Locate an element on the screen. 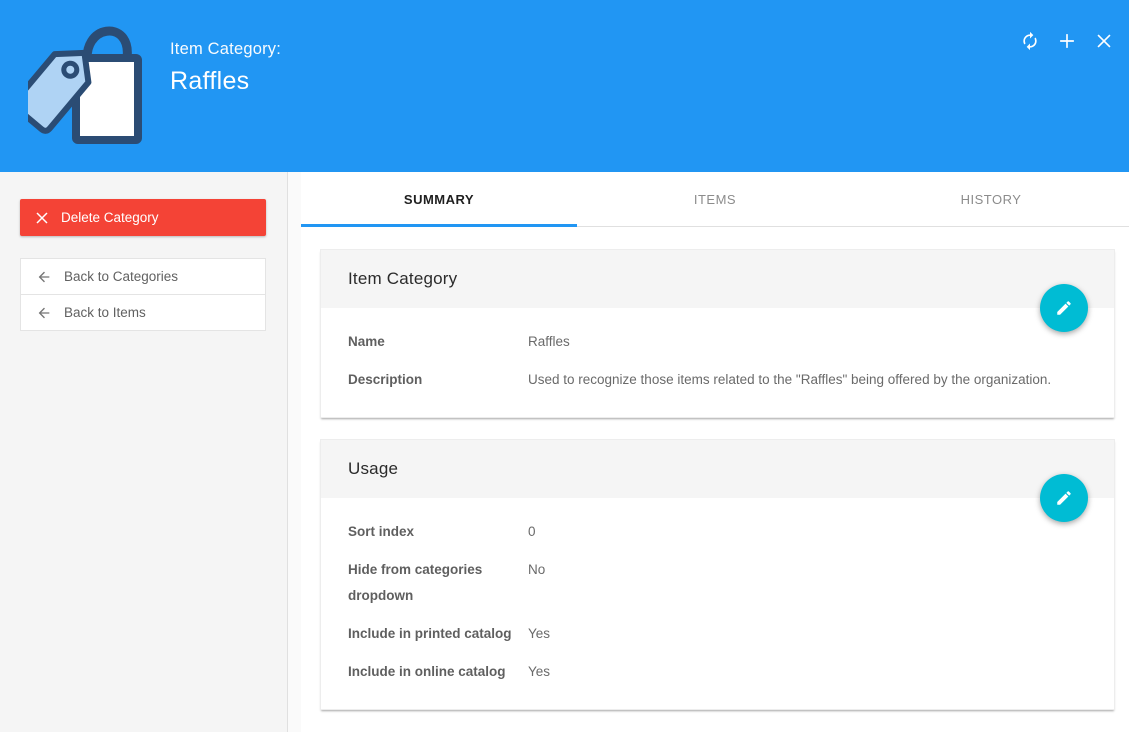 The height and width of the screenshot is (732, 1129). tab-history: HISTORY is located at coordinates (991, 199).